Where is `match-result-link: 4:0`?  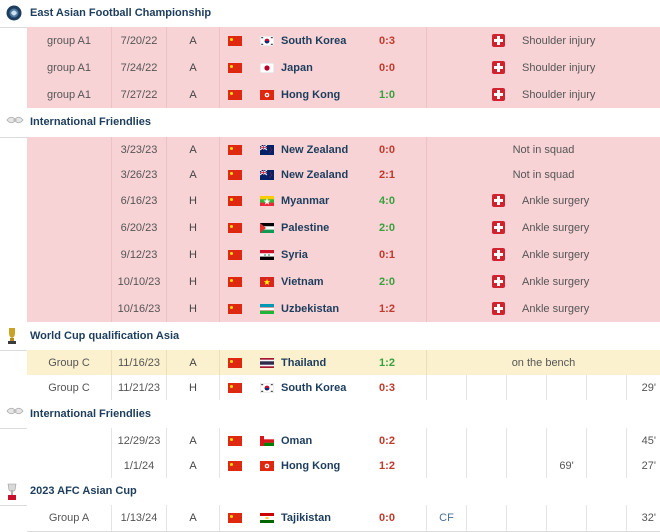 match-result-link: 4:0 is located at coordinates (387, 200).